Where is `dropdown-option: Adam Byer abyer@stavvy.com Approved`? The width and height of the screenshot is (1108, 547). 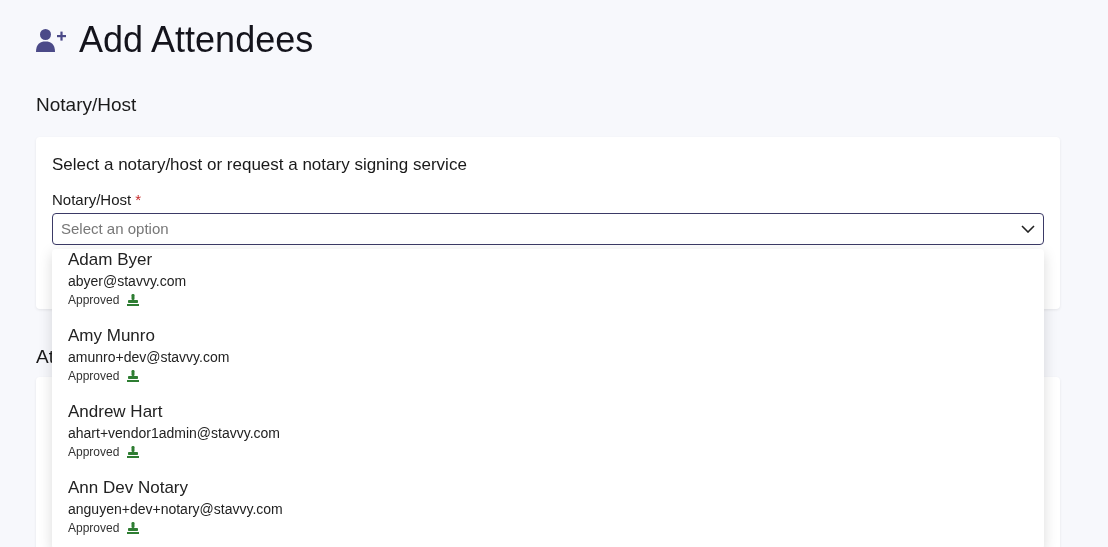 dropdown-option: Adam Byer abyer@stavvy.com Approved is located at coordinates (548, 287).